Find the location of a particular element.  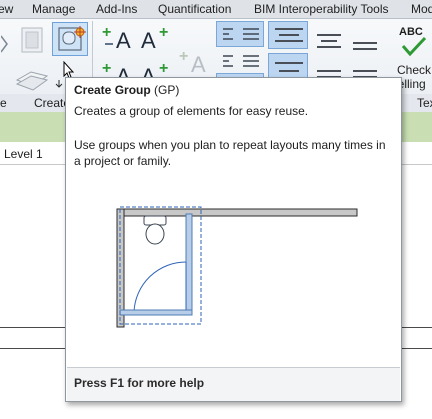

assembly-icon is located at coordinates (32, 40).